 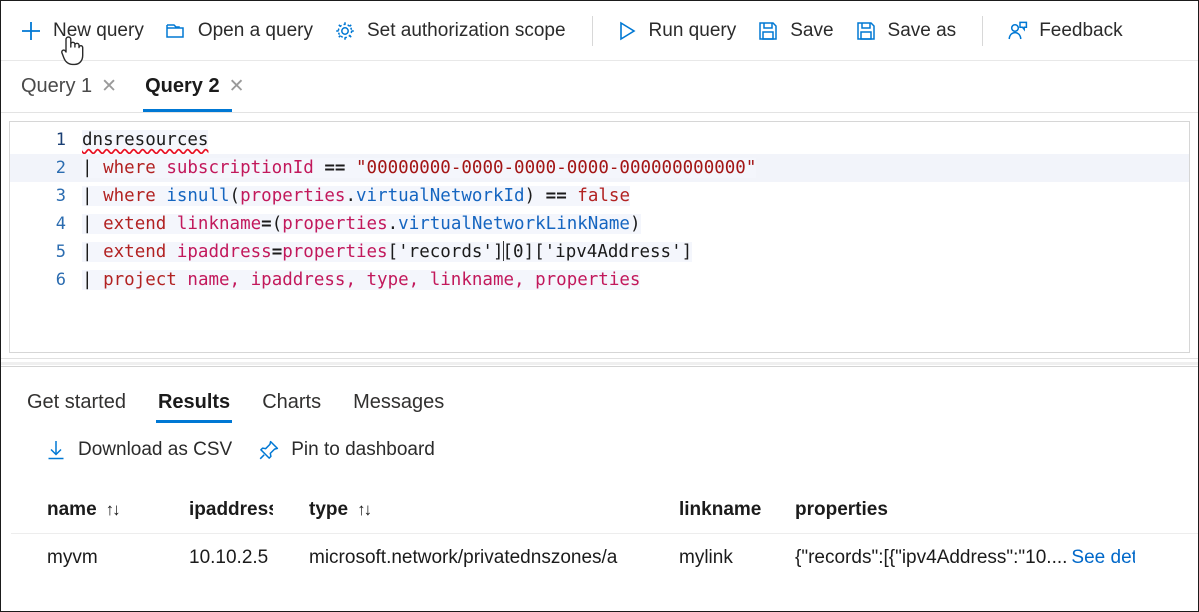 I want to click on tab-get-started: Get started, so click(x=76, y=407).